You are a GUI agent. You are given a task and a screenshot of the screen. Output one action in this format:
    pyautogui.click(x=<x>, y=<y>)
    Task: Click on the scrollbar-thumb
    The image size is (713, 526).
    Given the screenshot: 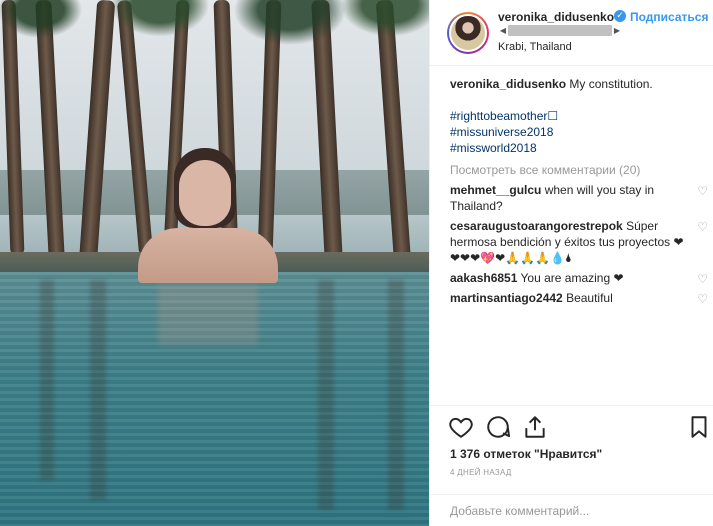 What is the action you would take?
    pyautogui.click(x=560, y=30)
    